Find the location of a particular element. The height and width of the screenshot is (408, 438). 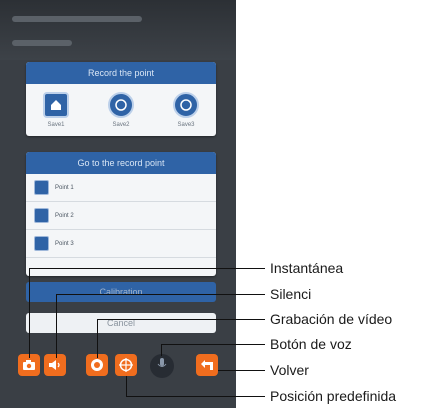

callout-label-mute: Silenci is located at coordinates (291, 294).